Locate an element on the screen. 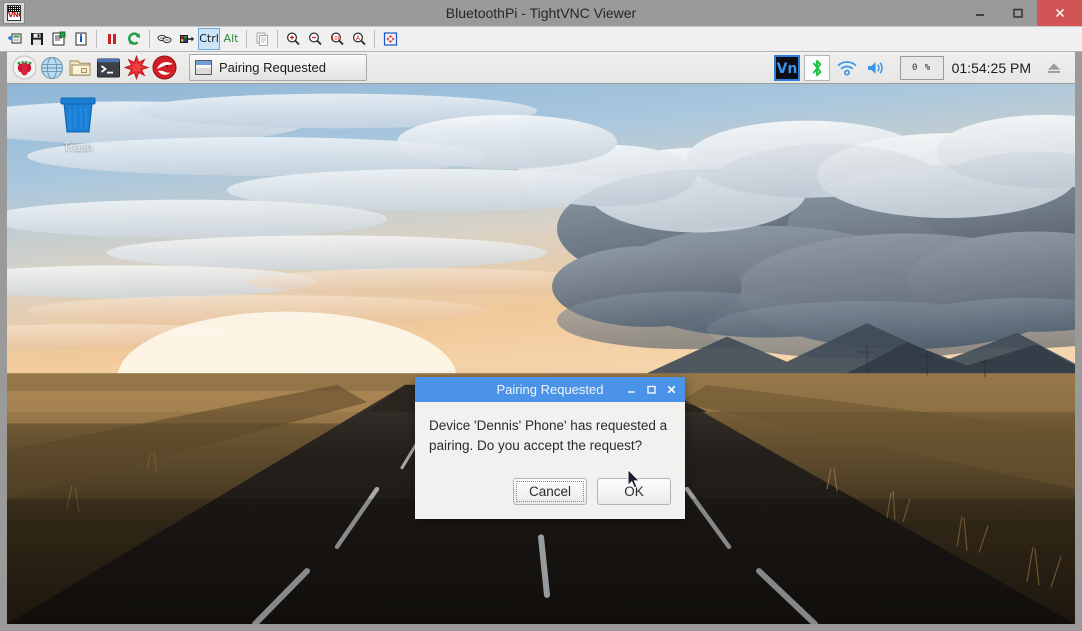 This screenshot has height=631, width=1082. window-title: BluetoothPi - TightVNC Viewer is located at coordinates (541, 13).